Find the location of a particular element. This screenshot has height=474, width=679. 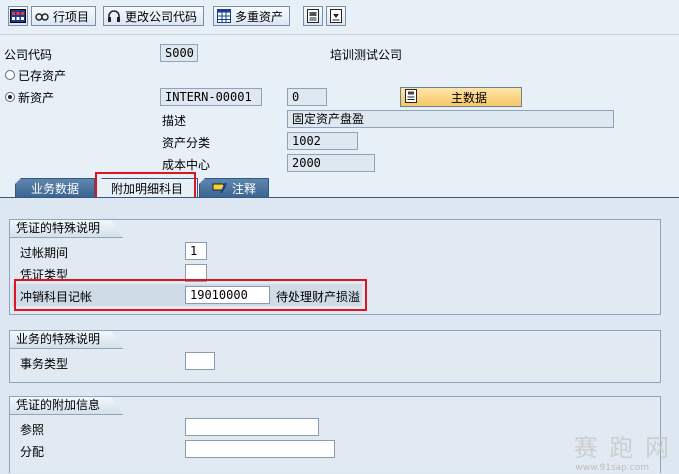

line-items-label: 行项目 is located at coordinates (71, 16).